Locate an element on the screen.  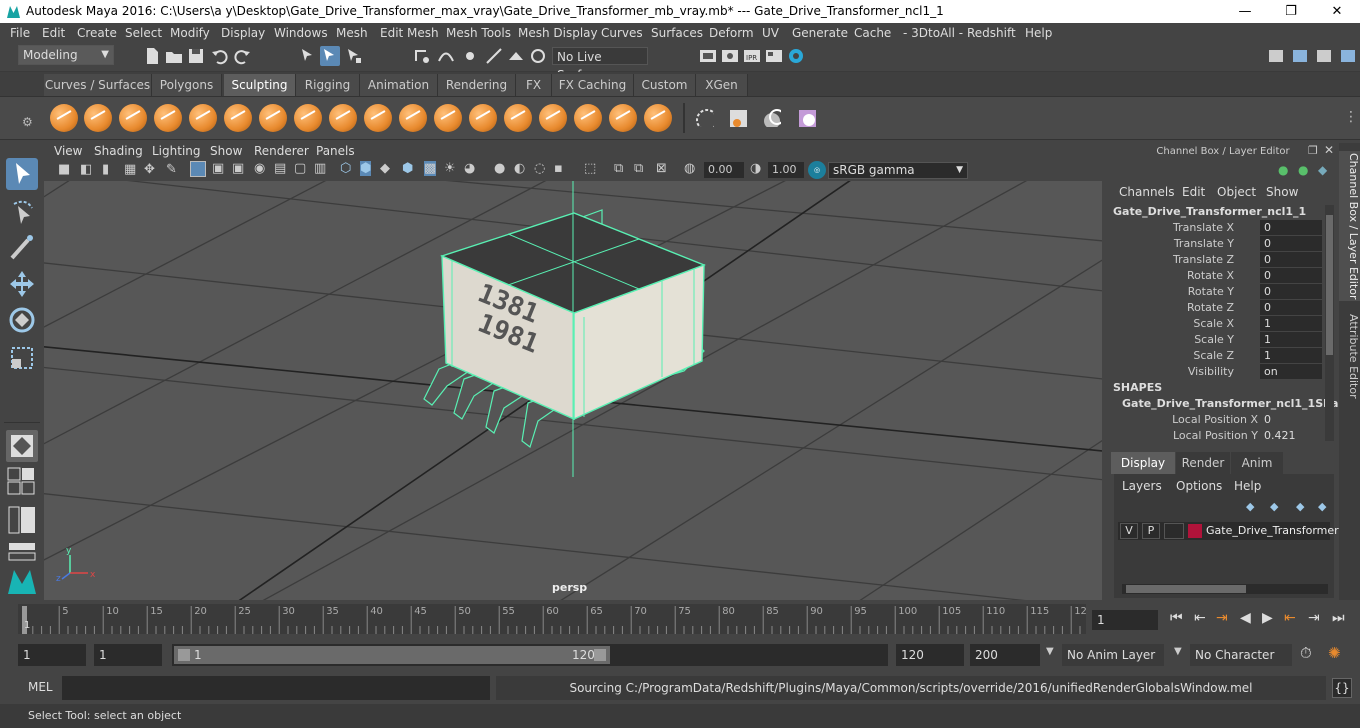
range-slider-bar: 1 120 is located at coordinates (392, 655).